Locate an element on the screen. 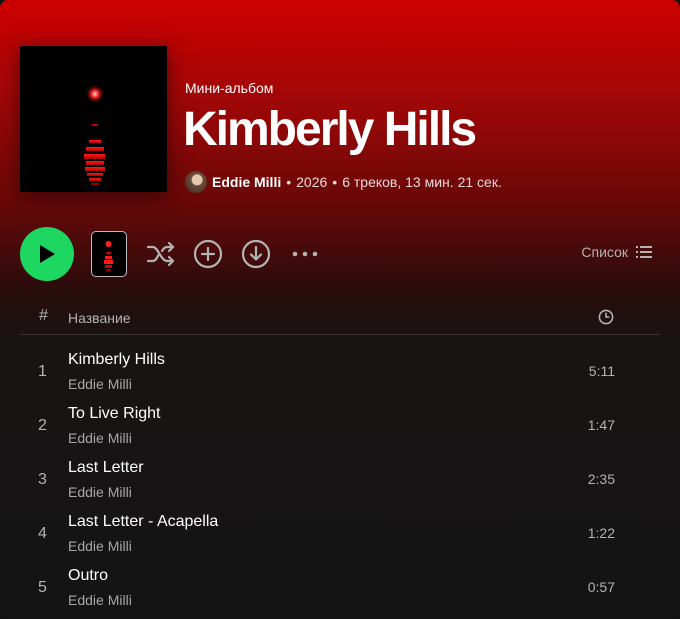 The width and height of the screenshot is (680, 619). shuffle-icon is located at coordinates (160, 254).